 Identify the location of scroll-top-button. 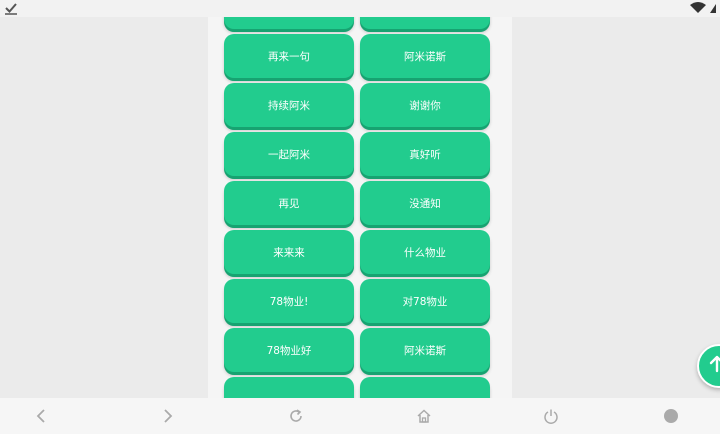
(708, 366).